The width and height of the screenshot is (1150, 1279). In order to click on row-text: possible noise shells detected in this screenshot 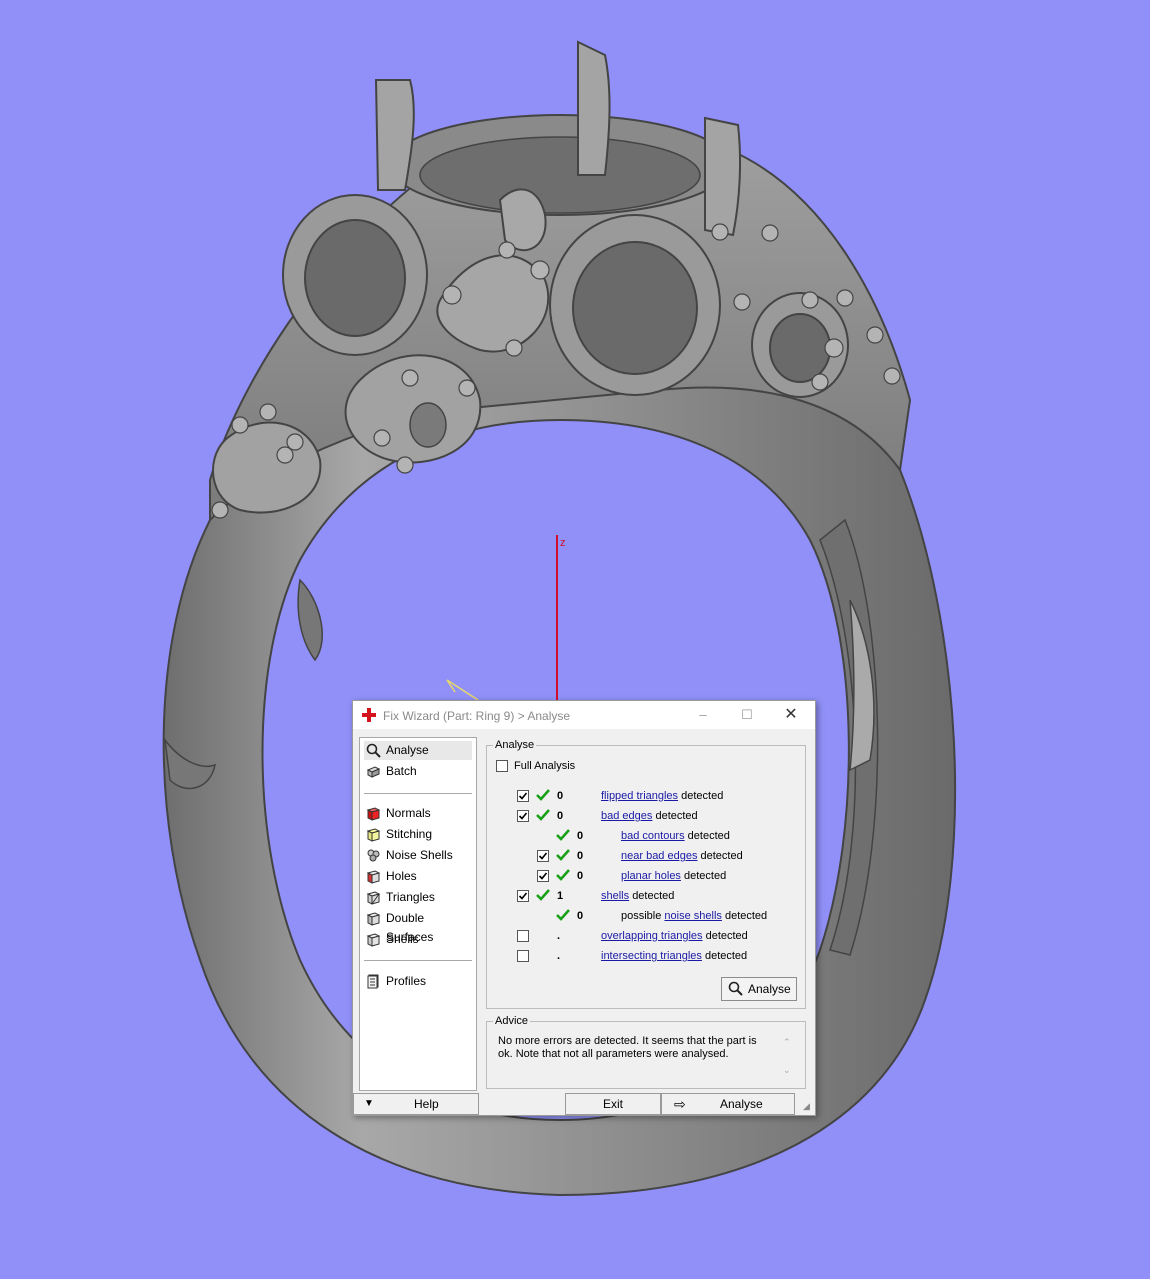, I will do `click(694, 916)`.